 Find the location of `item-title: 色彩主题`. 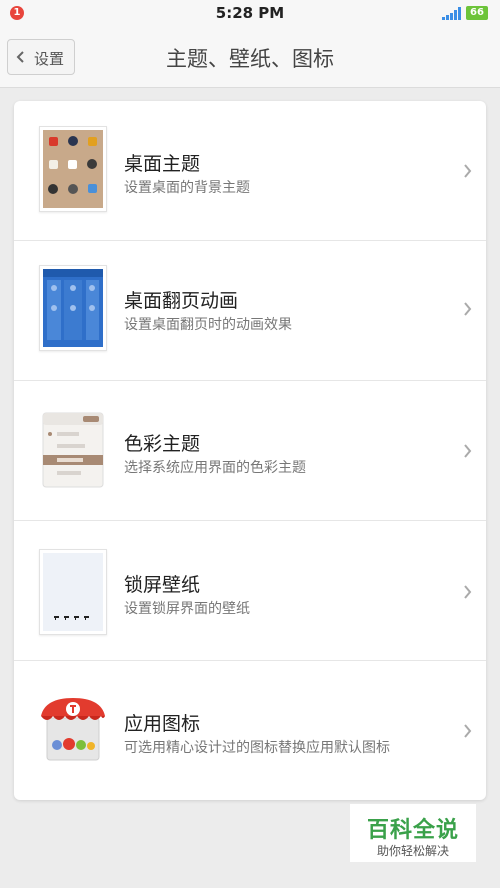

item-title: 色彩主题 is located at coordinates (162, 444).